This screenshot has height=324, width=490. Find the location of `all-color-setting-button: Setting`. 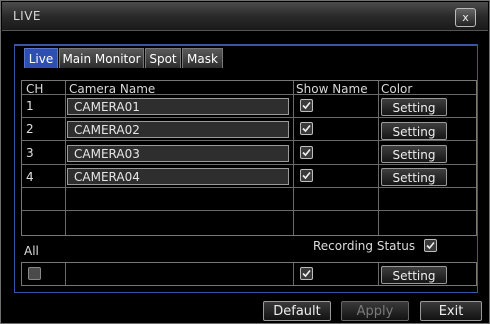

all-color-setting-button: Setting is located at coordinates (414, 275).